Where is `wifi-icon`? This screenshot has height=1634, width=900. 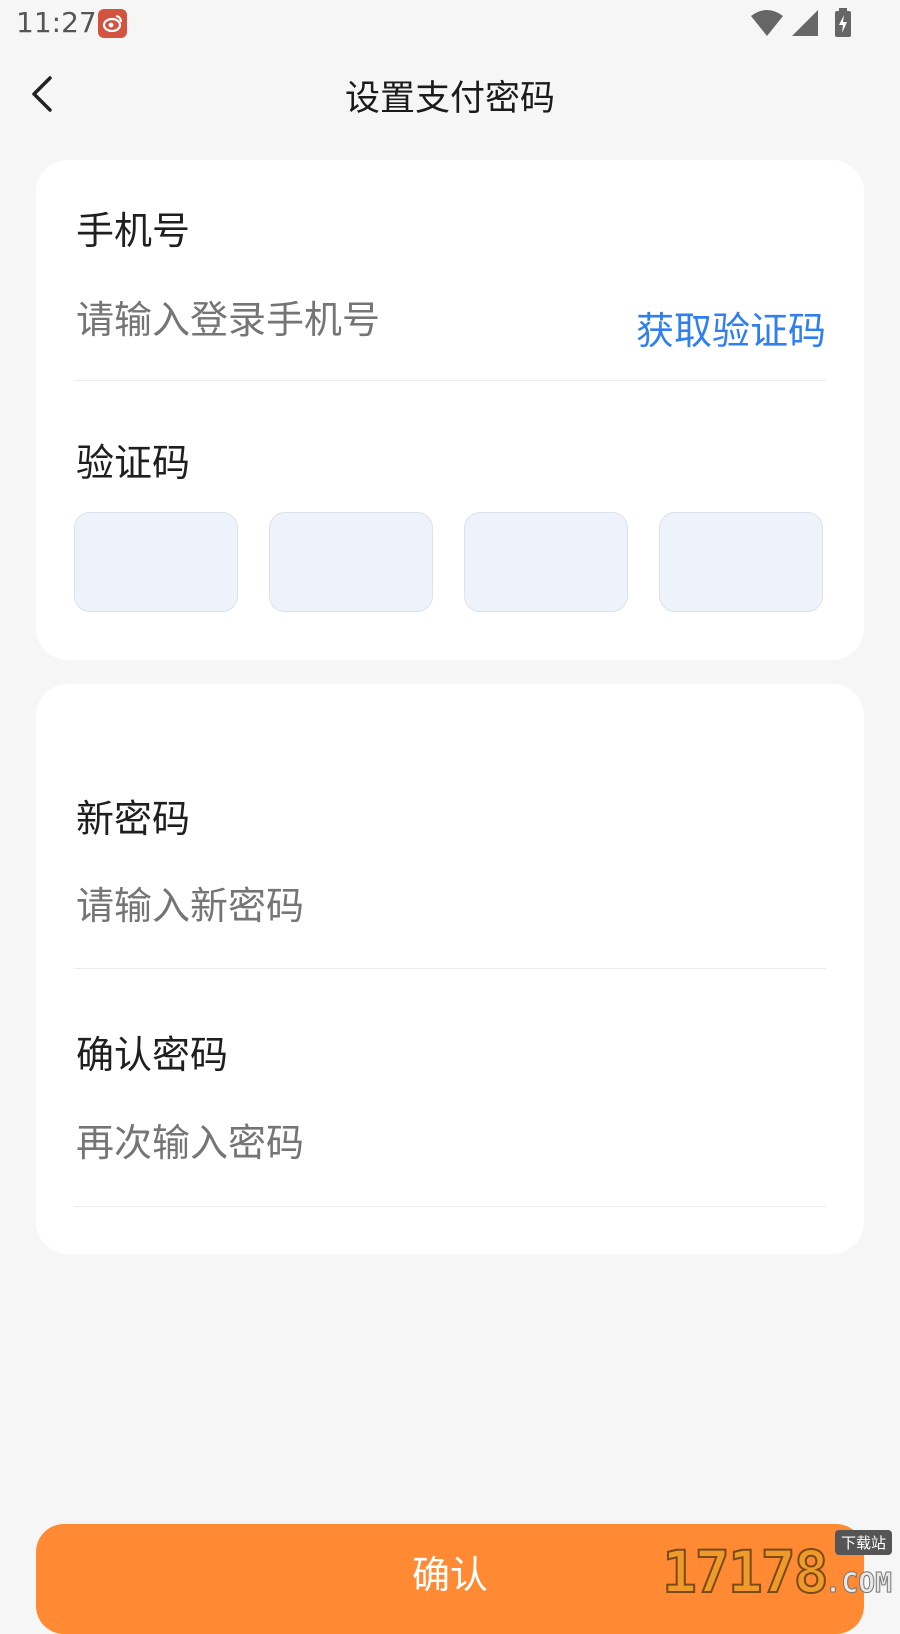
wifi-icon is located at coordinates (767, 23).